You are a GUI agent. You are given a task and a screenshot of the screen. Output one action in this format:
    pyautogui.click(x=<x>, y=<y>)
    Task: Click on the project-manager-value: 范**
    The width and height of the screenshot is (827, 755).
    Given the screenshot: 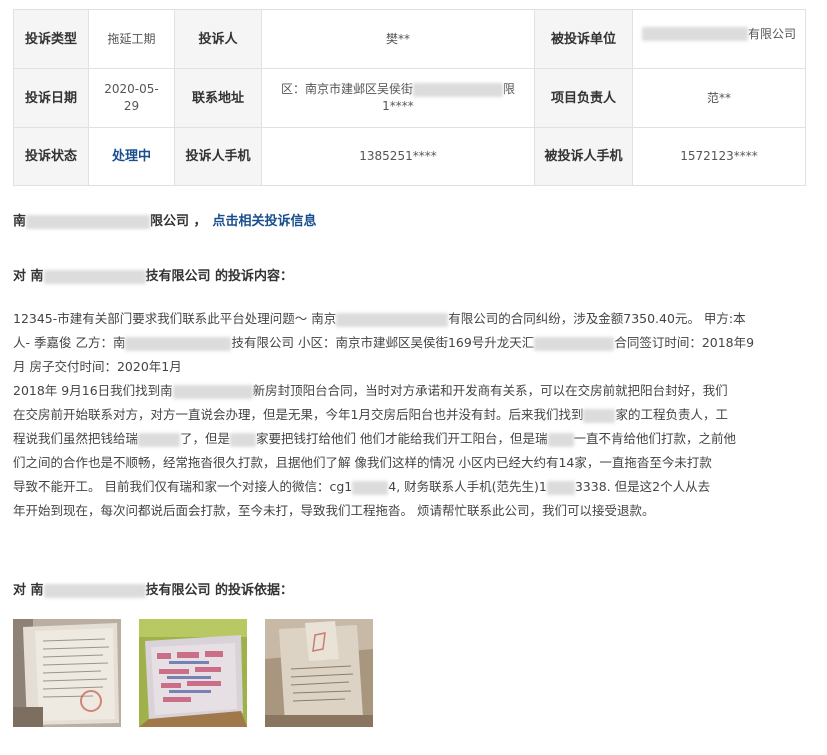 What is the action you would take?
    pyautogui.click(x=719, y=98)
    